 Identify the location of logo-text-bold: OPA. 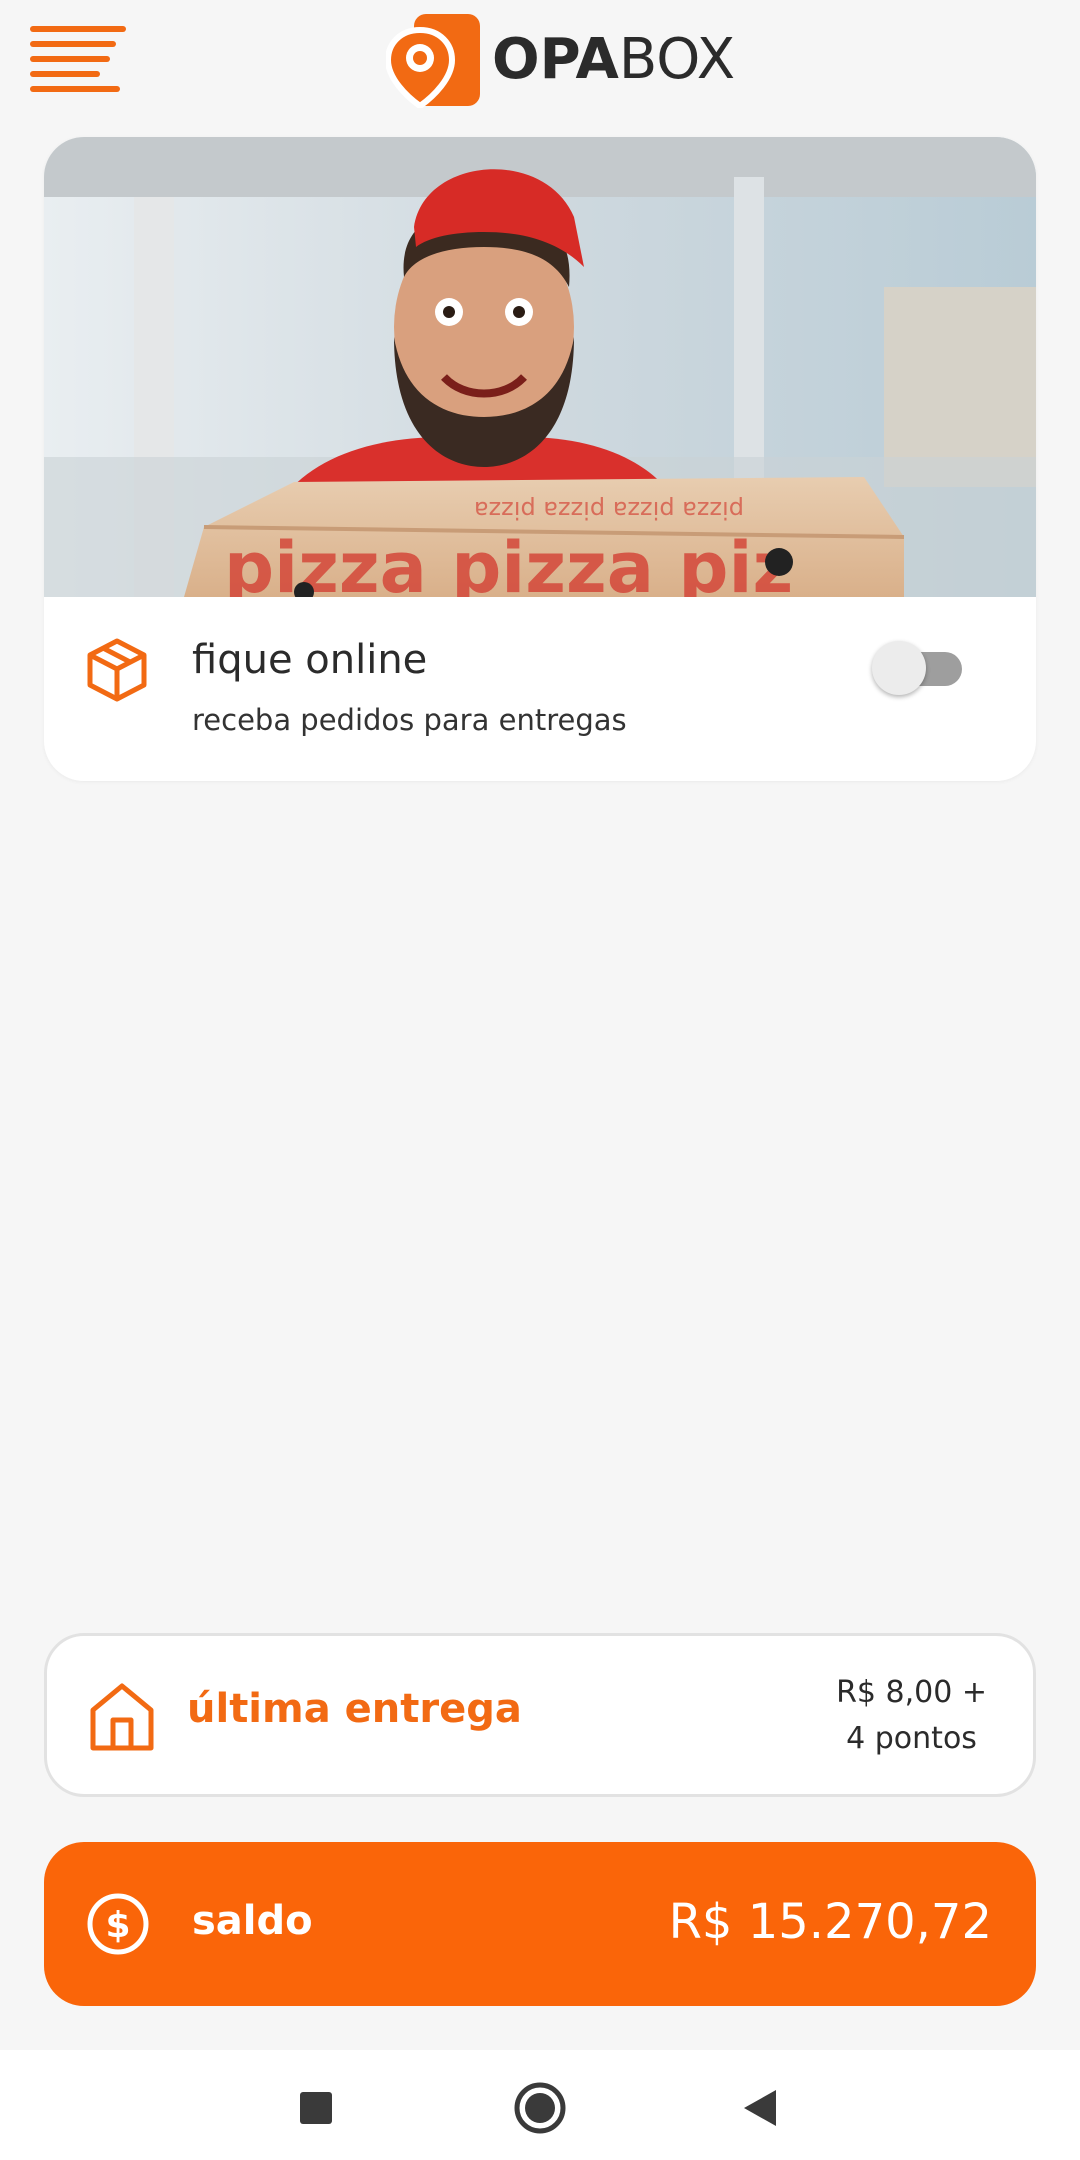
(555, 59).